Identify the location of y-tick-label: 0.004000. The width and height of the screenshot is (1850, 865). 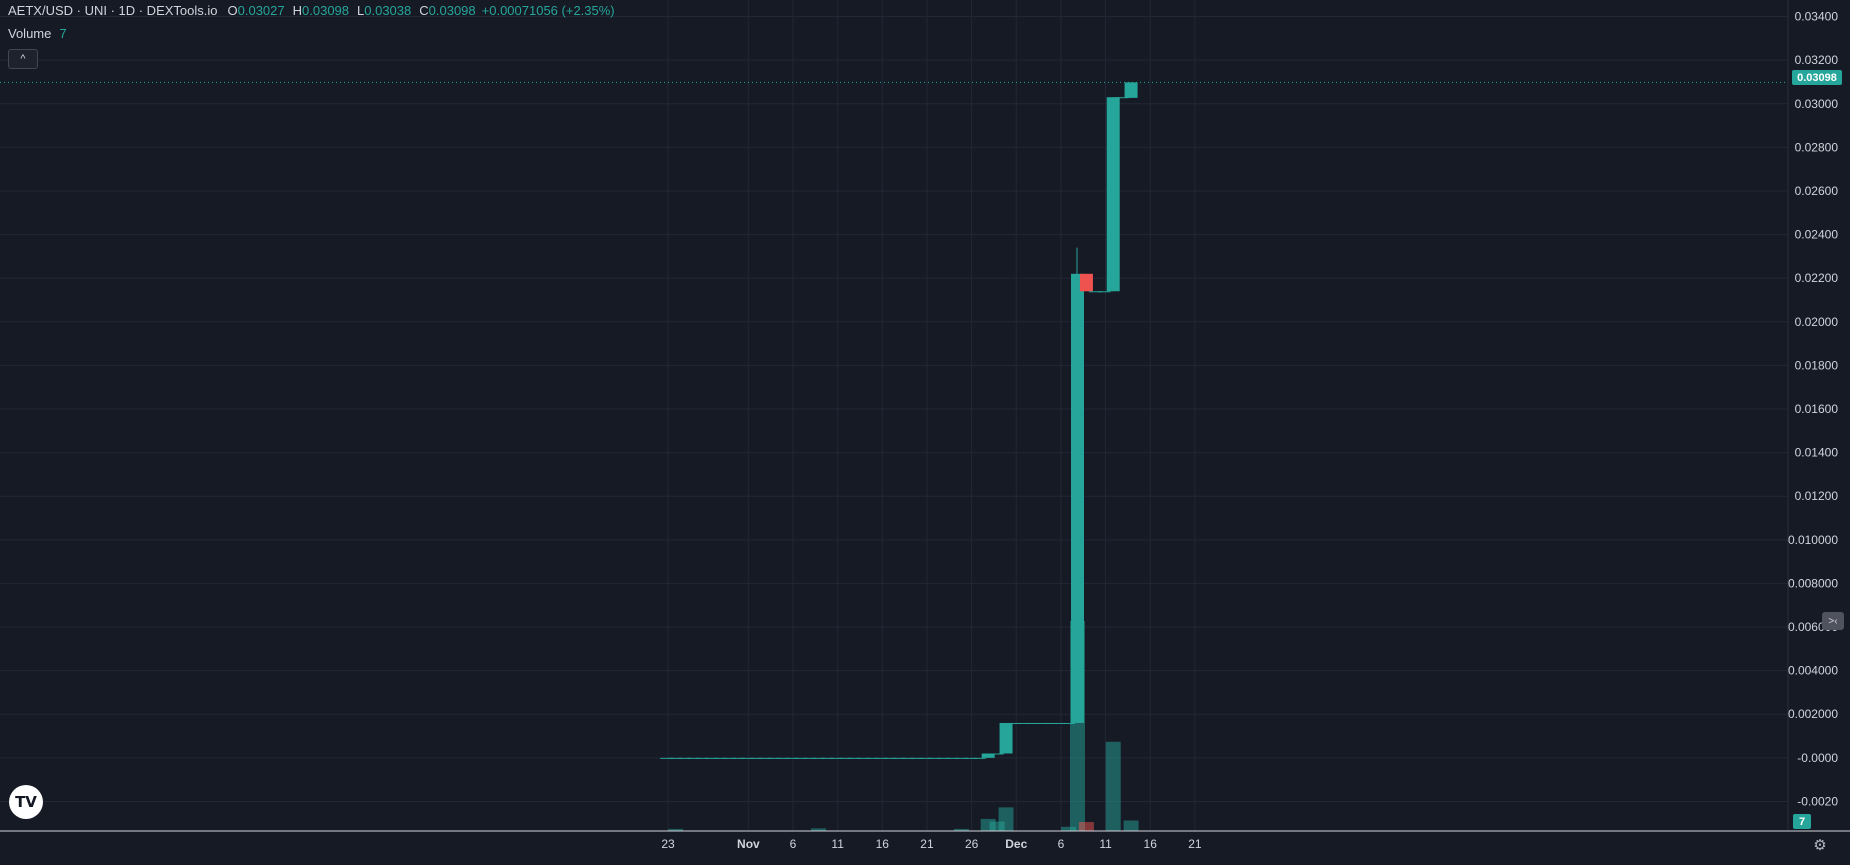
(1813, 671).